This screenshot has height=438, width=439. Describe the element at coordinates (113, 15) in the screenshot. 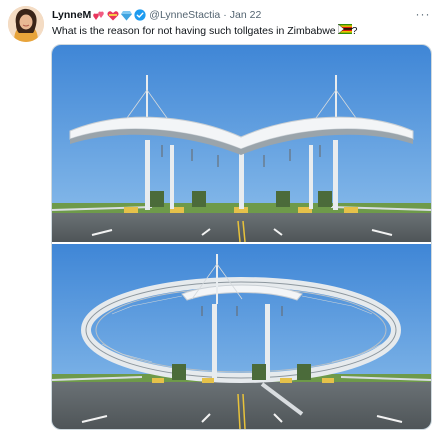

I see `heart-ribbon-emoji` at that location.